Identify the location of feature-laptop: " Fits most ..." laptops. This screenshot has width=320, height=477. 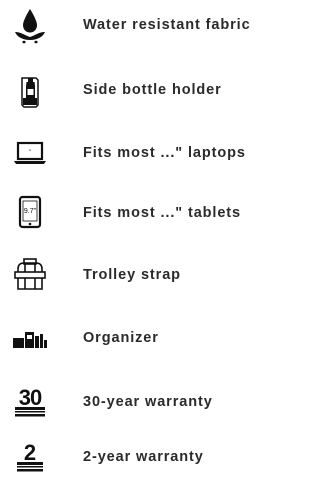
(147, 153).